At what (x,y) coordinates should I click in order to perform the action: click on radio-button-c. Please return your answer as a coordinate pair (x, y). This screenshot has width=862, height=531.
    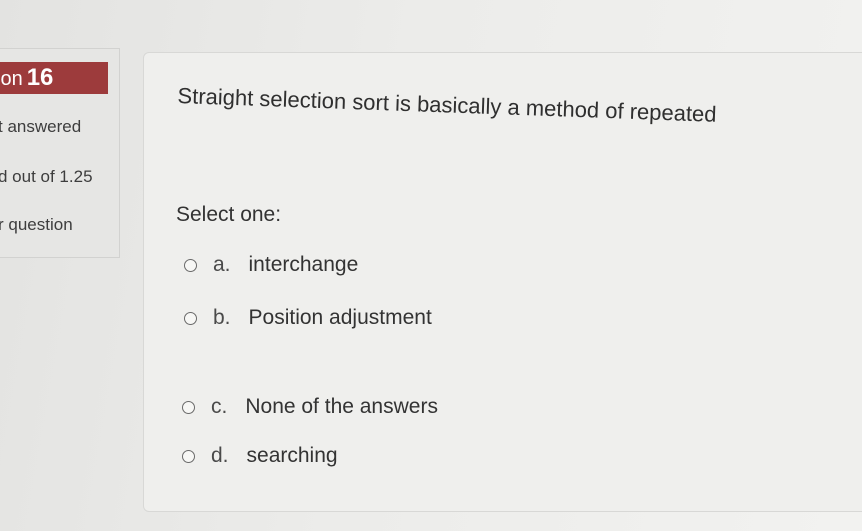
    Looking at the image, I should click on (188, 407).